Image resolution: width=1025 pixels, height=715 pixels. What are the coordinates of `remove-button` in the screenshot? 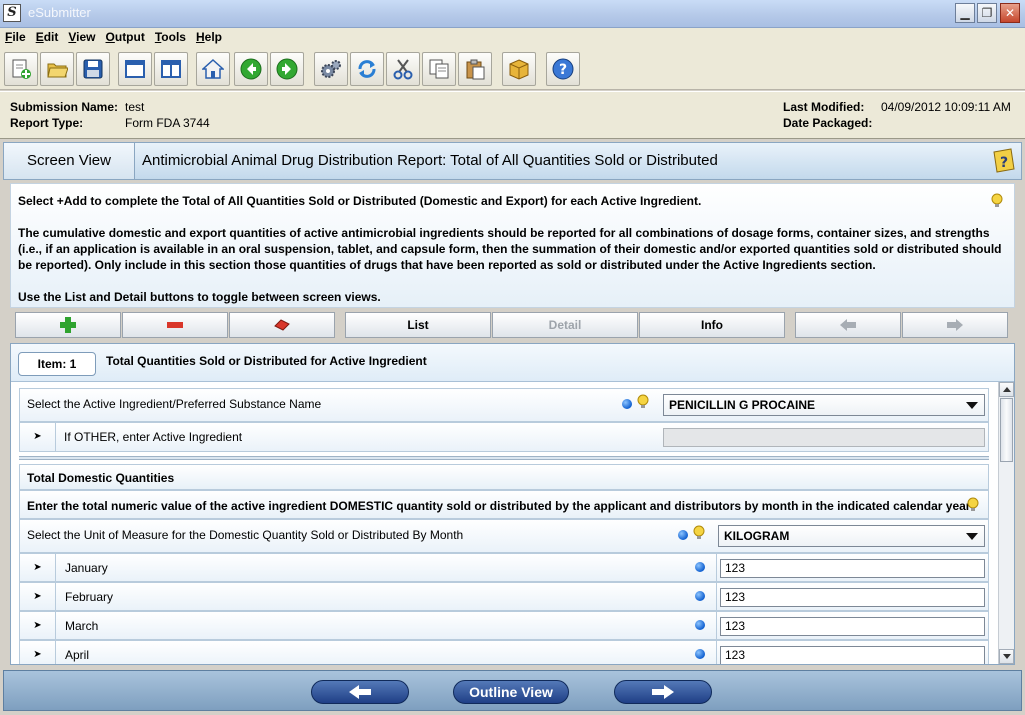 It's located at (175, 325).